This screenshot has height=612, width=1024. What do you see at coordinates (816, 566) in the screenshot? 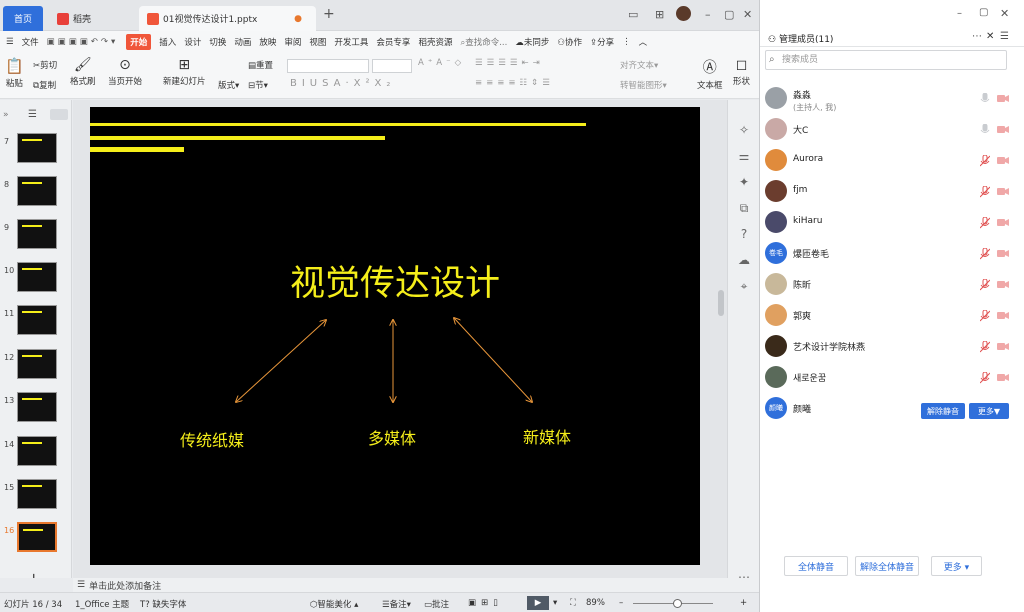
I see `mute-all-button: 全体静音` at bounding box center [816, 566].